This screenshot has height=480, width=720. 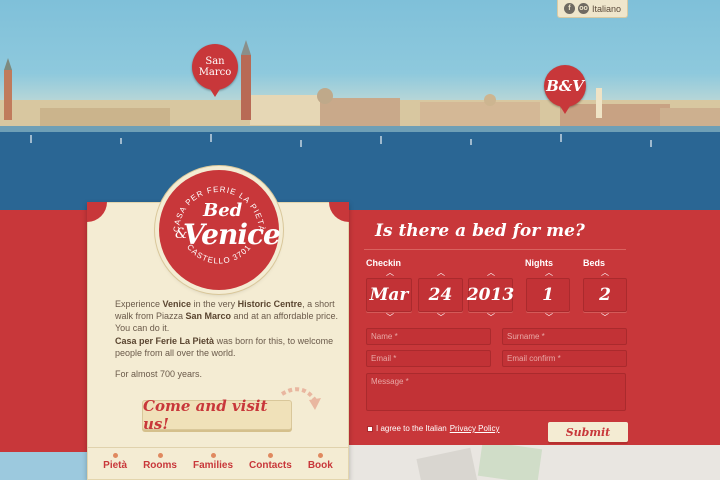 What do you see at coordinates (605, 318) in the screenshot?
I see `beds-down-chevron-icon: ﹀` at bounding box center [605, 318].